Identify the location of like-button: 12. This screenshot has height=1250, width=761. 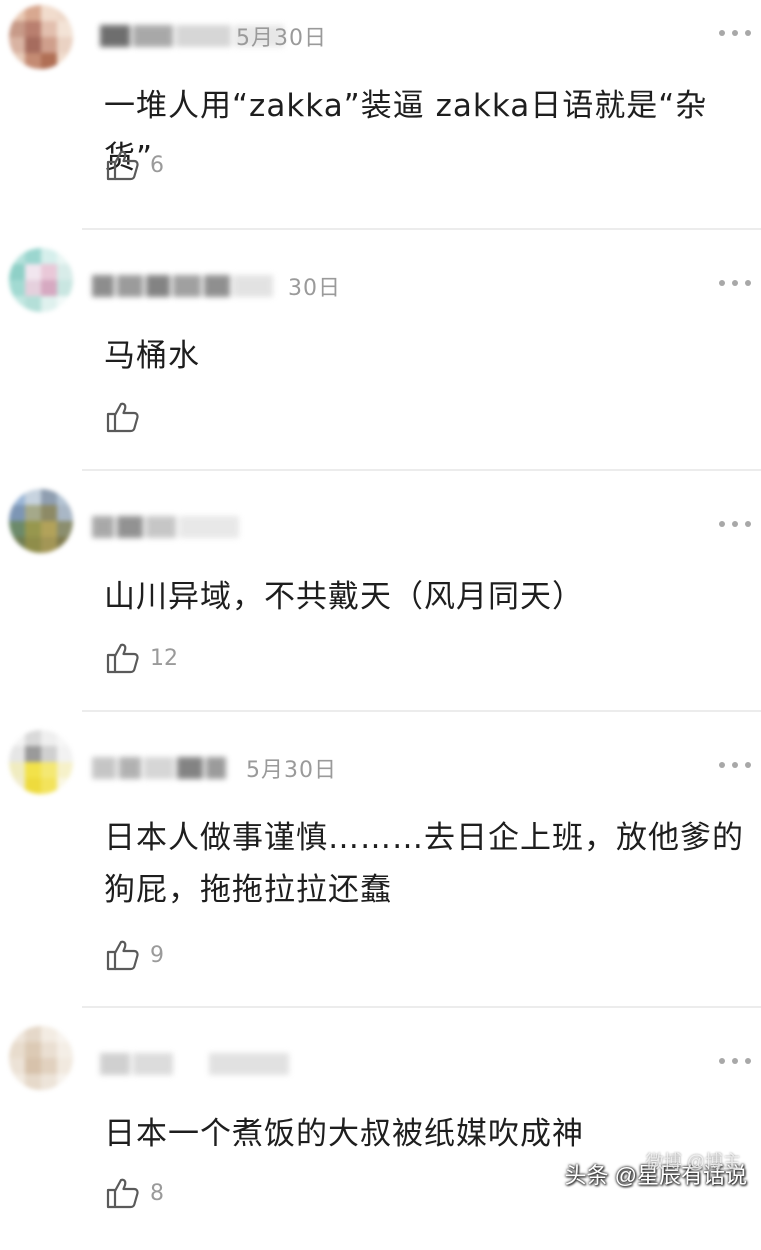
(142, 658).